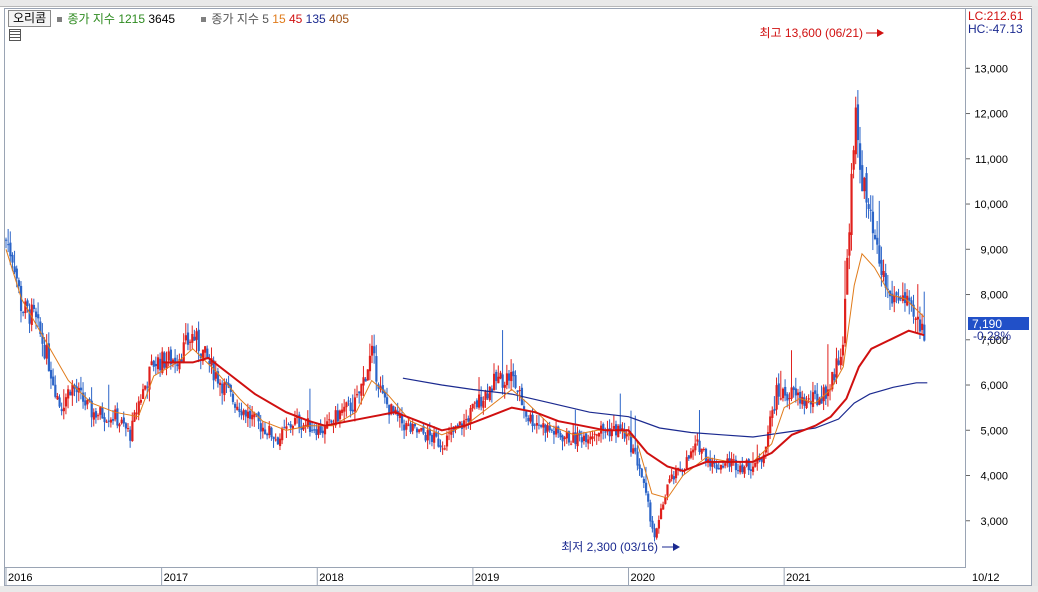  I want to click on indicator-2: 종가 지수 5 15 45 135 405, so click(275, 18).